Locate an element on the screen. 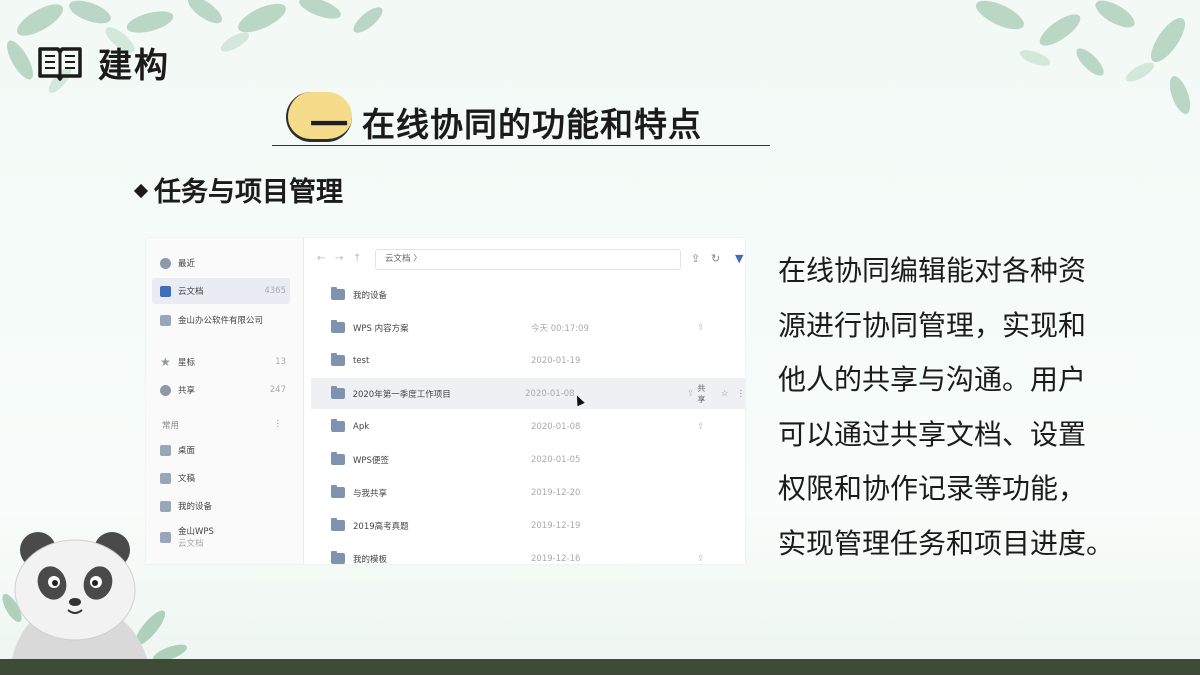  sidebar-item-count: 4365 is located at coordinates (275, 291).